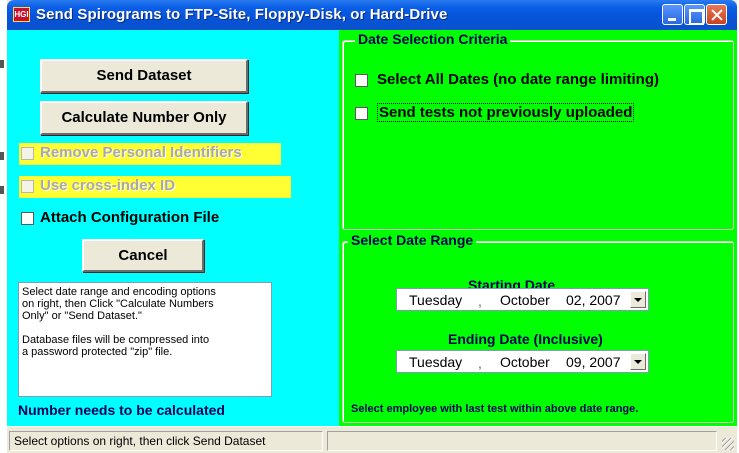 The width and height of the screenshot is (739, 453). I want to click on attach-config-label: Attach Configuration File, so click(129, 217).